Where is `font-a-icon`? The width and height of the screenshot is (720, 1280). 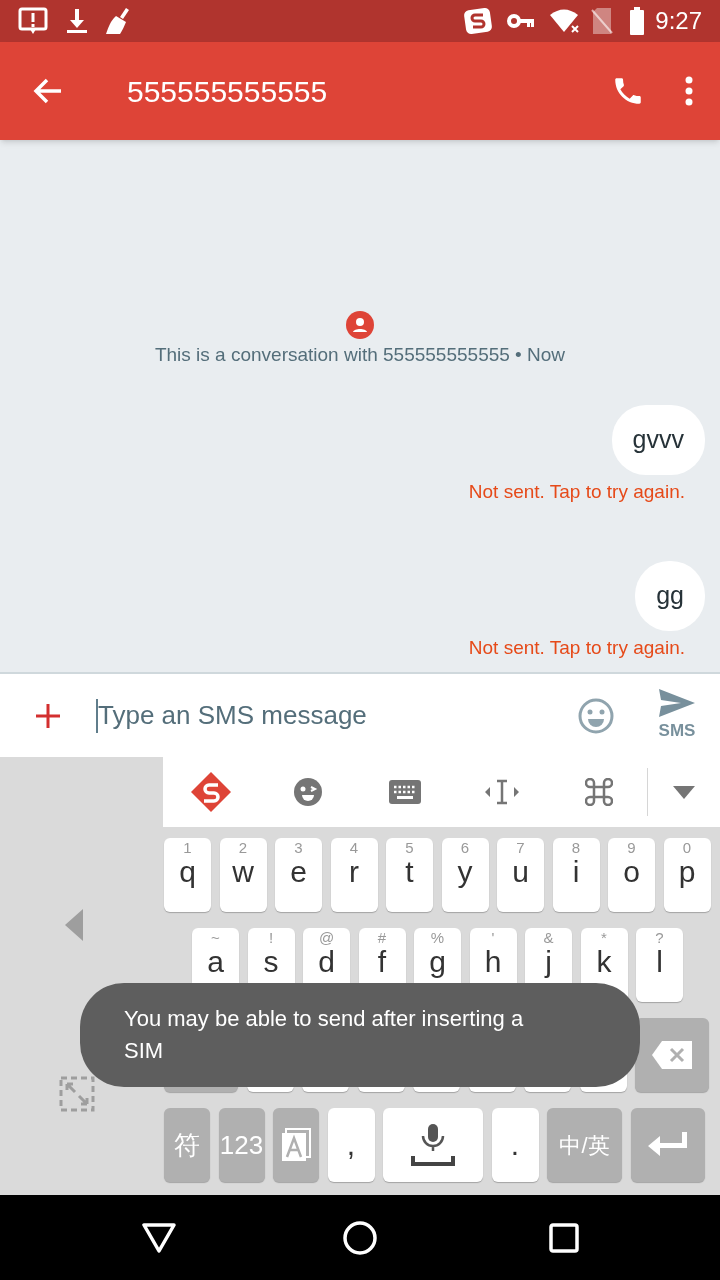
font-a-icon is located at coordinates (296, 1145).